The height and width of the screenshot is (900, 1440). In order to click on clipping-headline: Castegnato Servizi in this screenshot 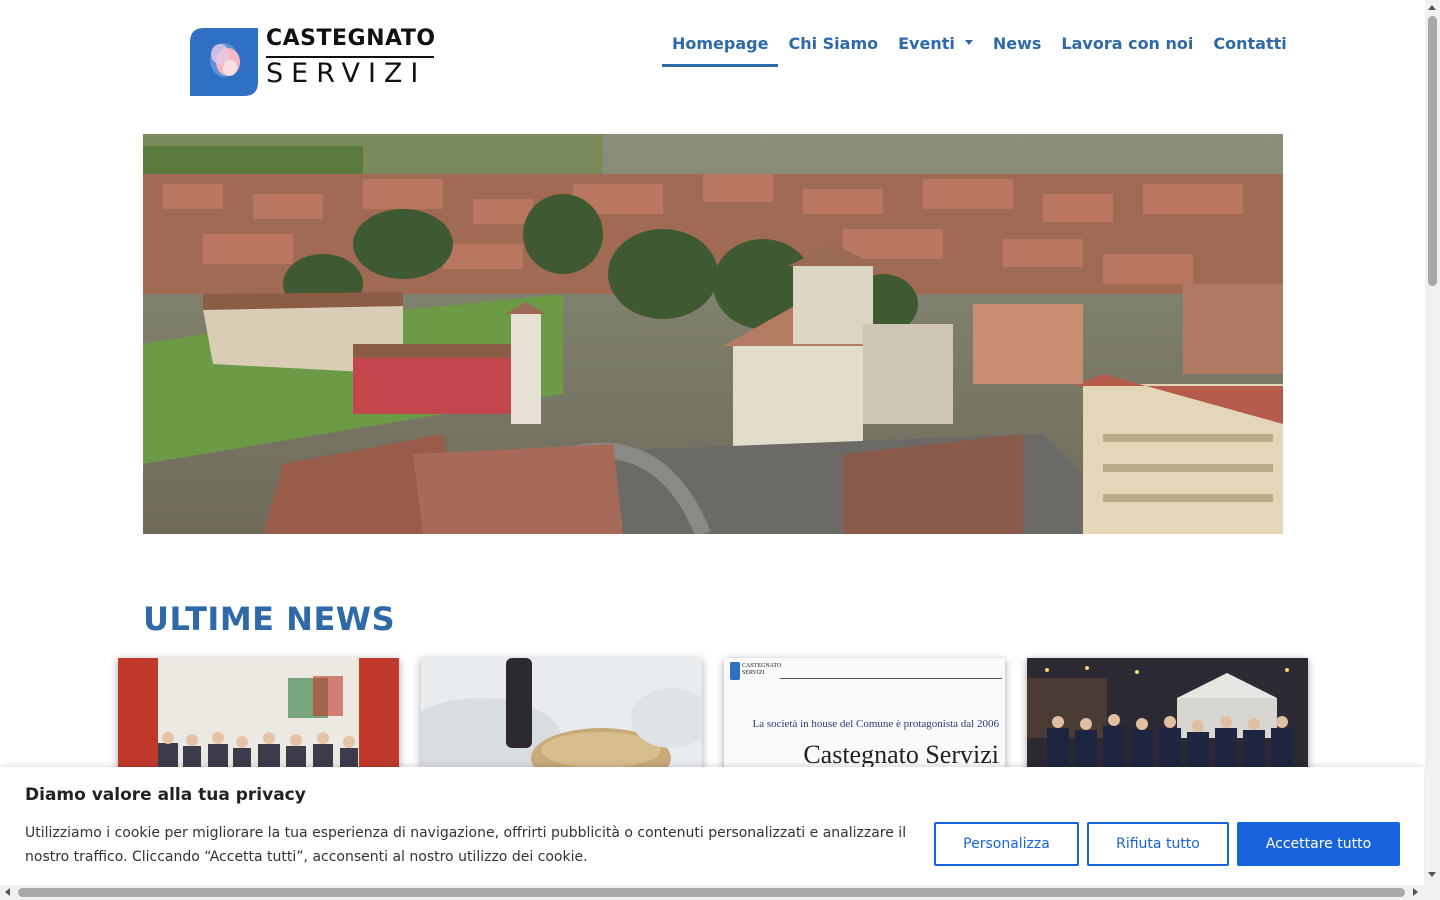, I will do `click(901, 754)`.